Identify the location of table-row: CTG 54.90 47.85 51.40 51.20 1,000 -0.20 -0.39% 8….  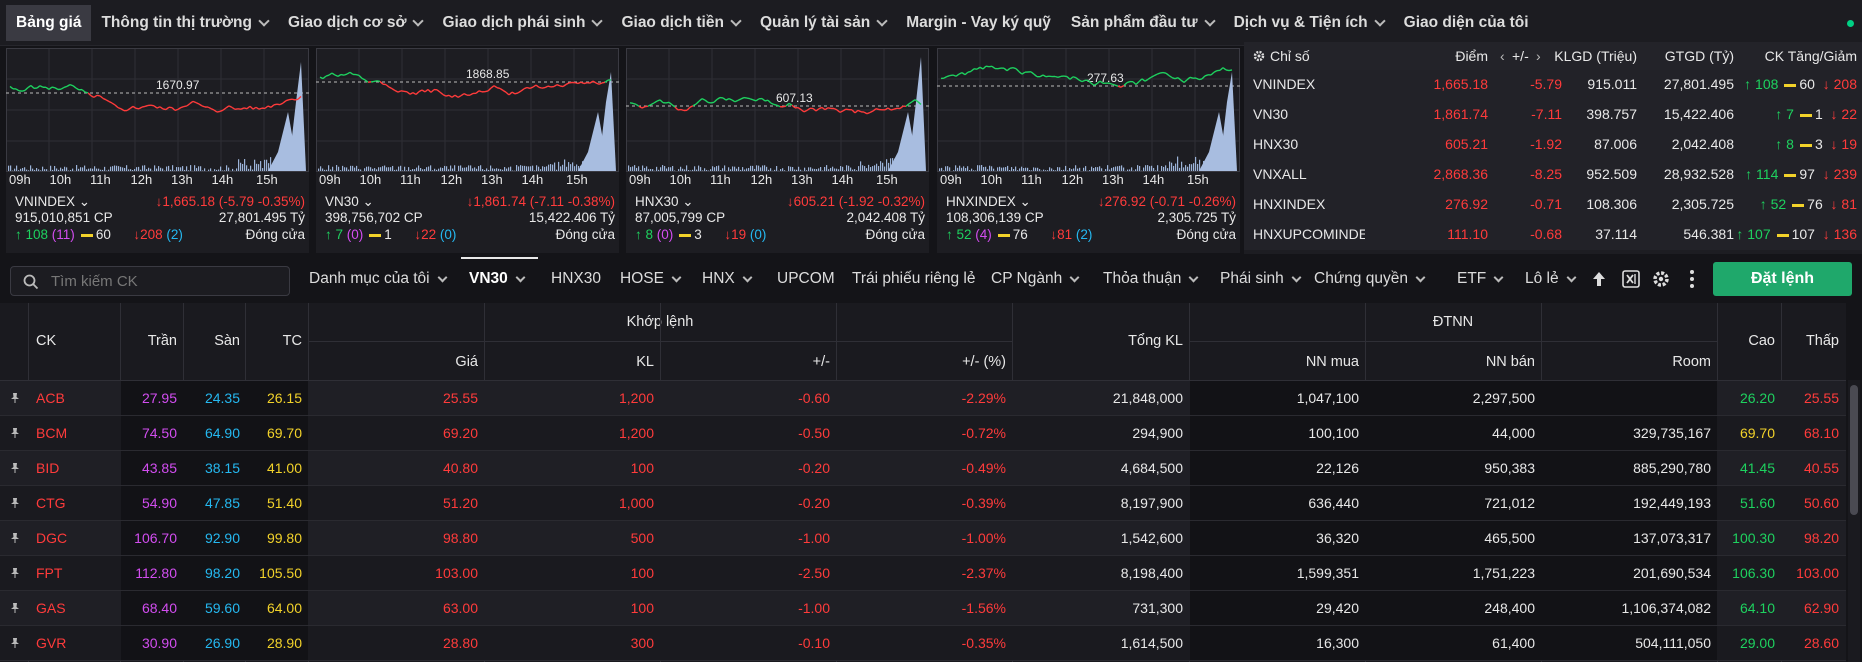
(923, 503).